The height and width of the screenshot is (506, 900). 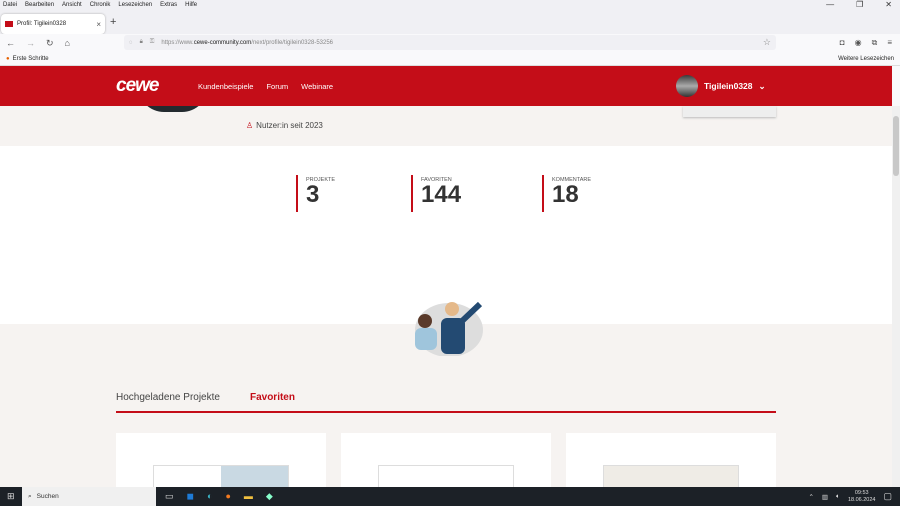 I want to click on chevron-up-icon: ⌃, so click(x=810, y=497).